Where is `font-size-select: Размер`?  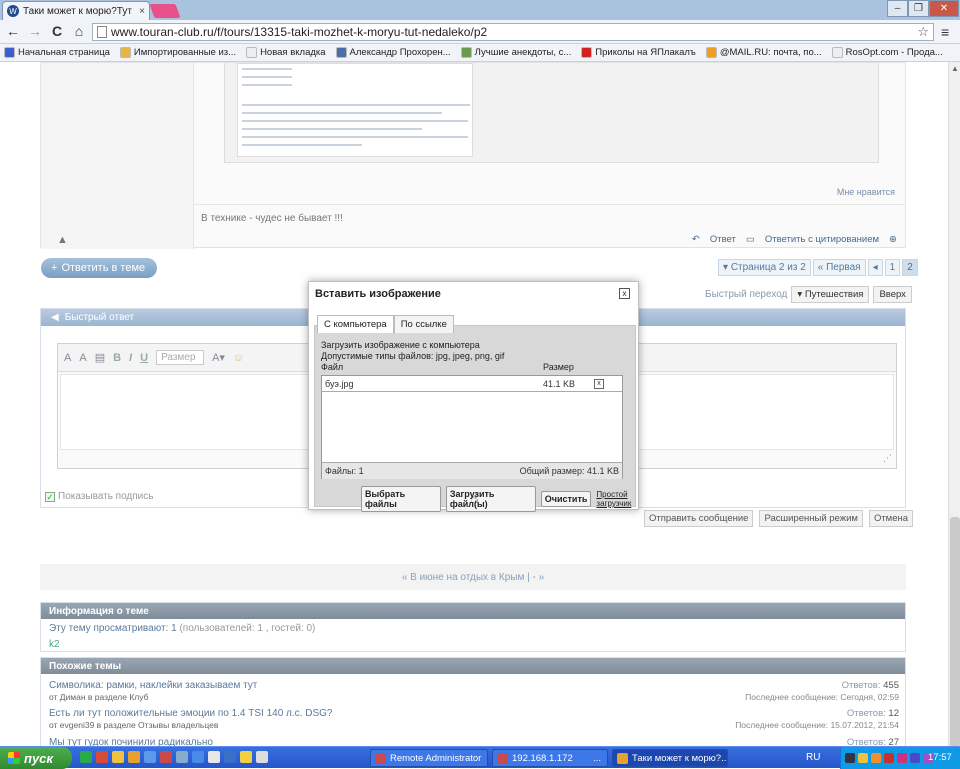
font-size-select: Размер is located at coordinates (180, 357).